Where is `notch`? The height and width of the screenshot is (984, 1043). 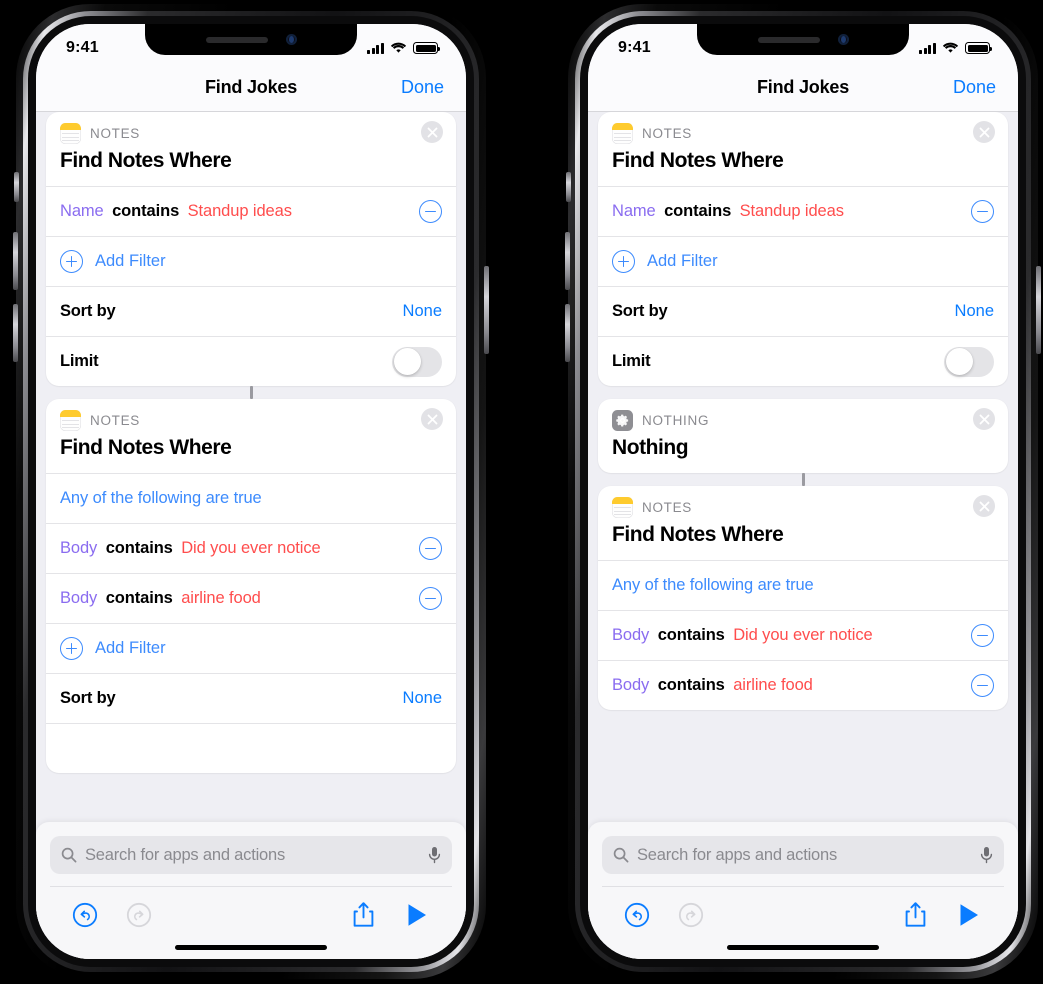 notch is located at coordinates (251, 39).